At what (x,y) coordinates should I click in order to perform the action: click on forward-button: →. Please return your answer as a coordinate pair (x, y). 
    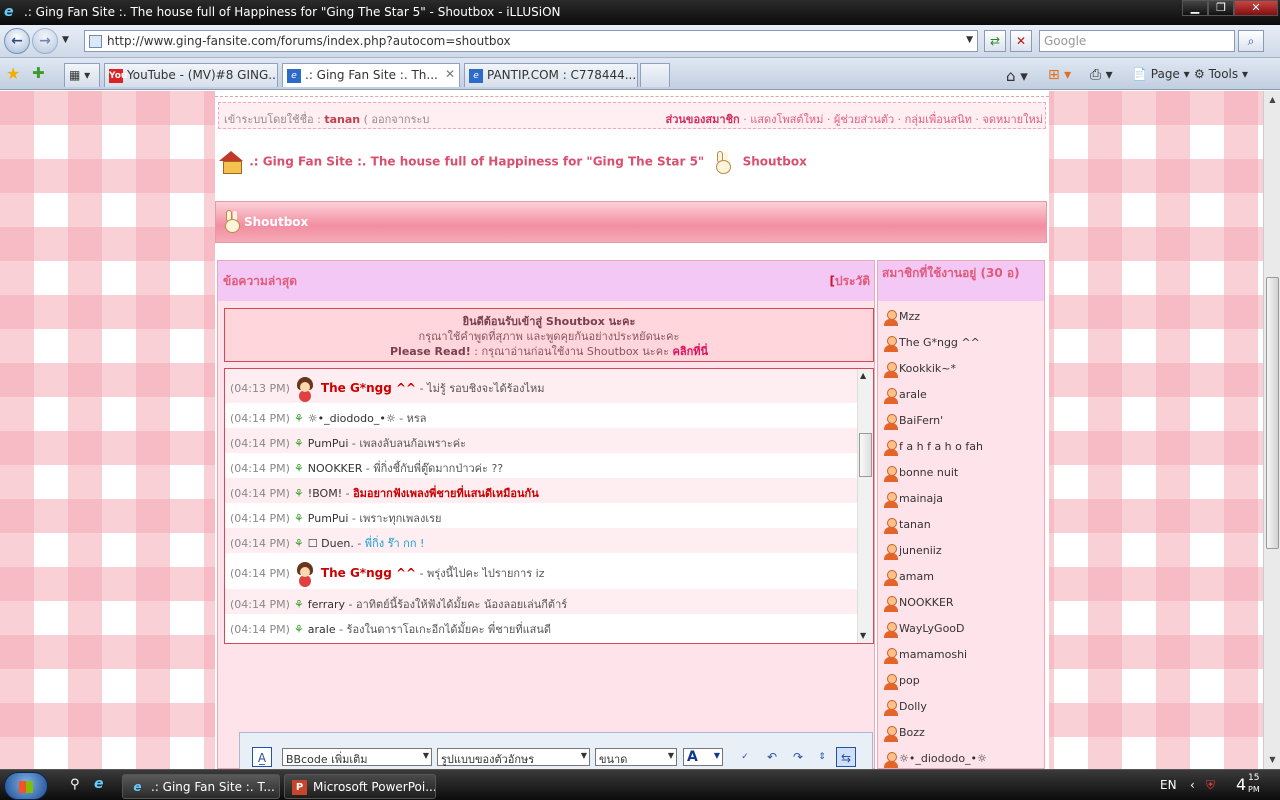
    Looking at the image, I should click on (45, 41).